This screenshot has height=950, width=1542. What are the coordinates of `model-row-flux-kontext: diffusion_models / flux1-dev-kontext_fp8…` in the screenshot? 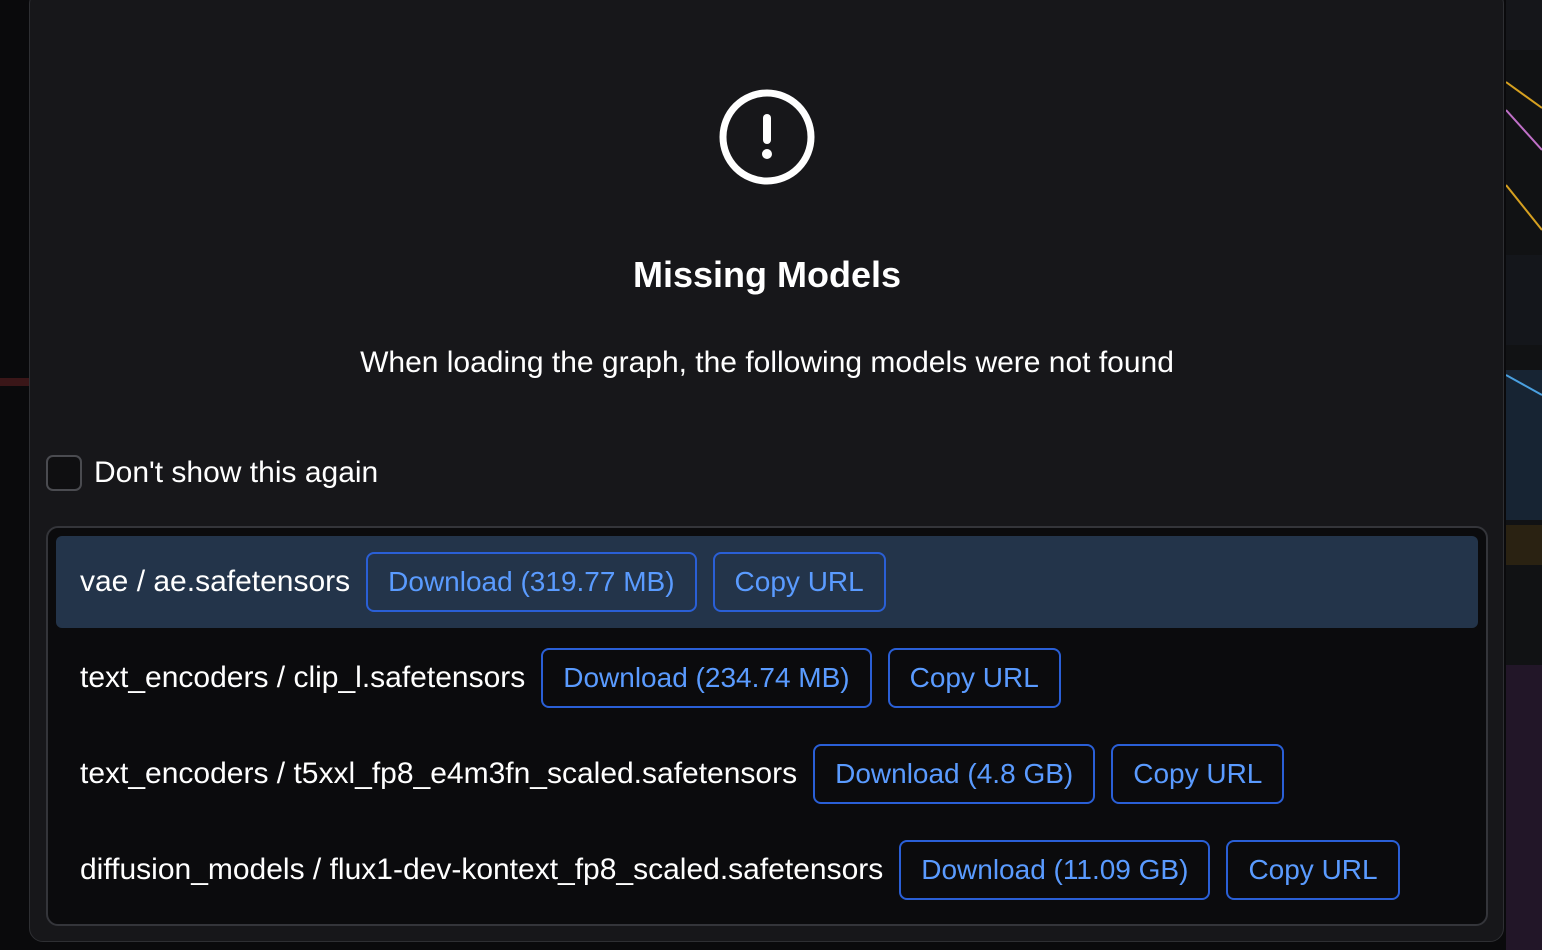 It's located at (767, 870).